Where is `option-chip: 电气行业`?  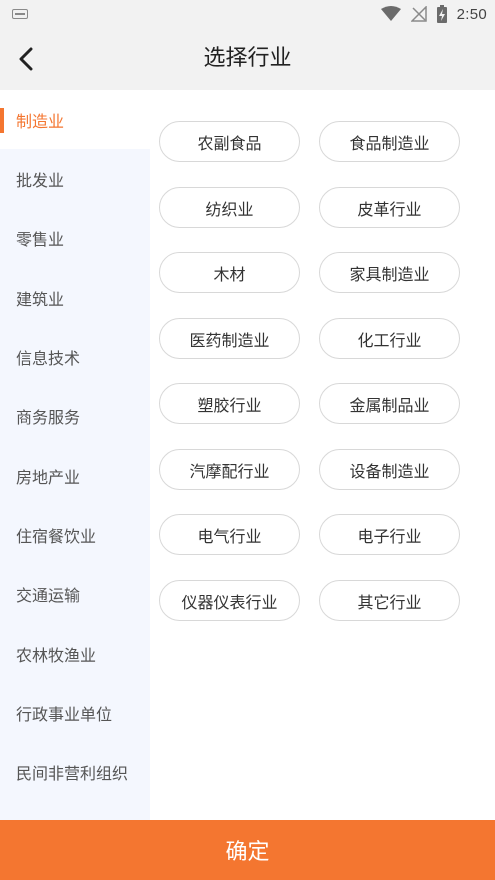 option-chip: 电气行业 is located at coordinates (229, 534).